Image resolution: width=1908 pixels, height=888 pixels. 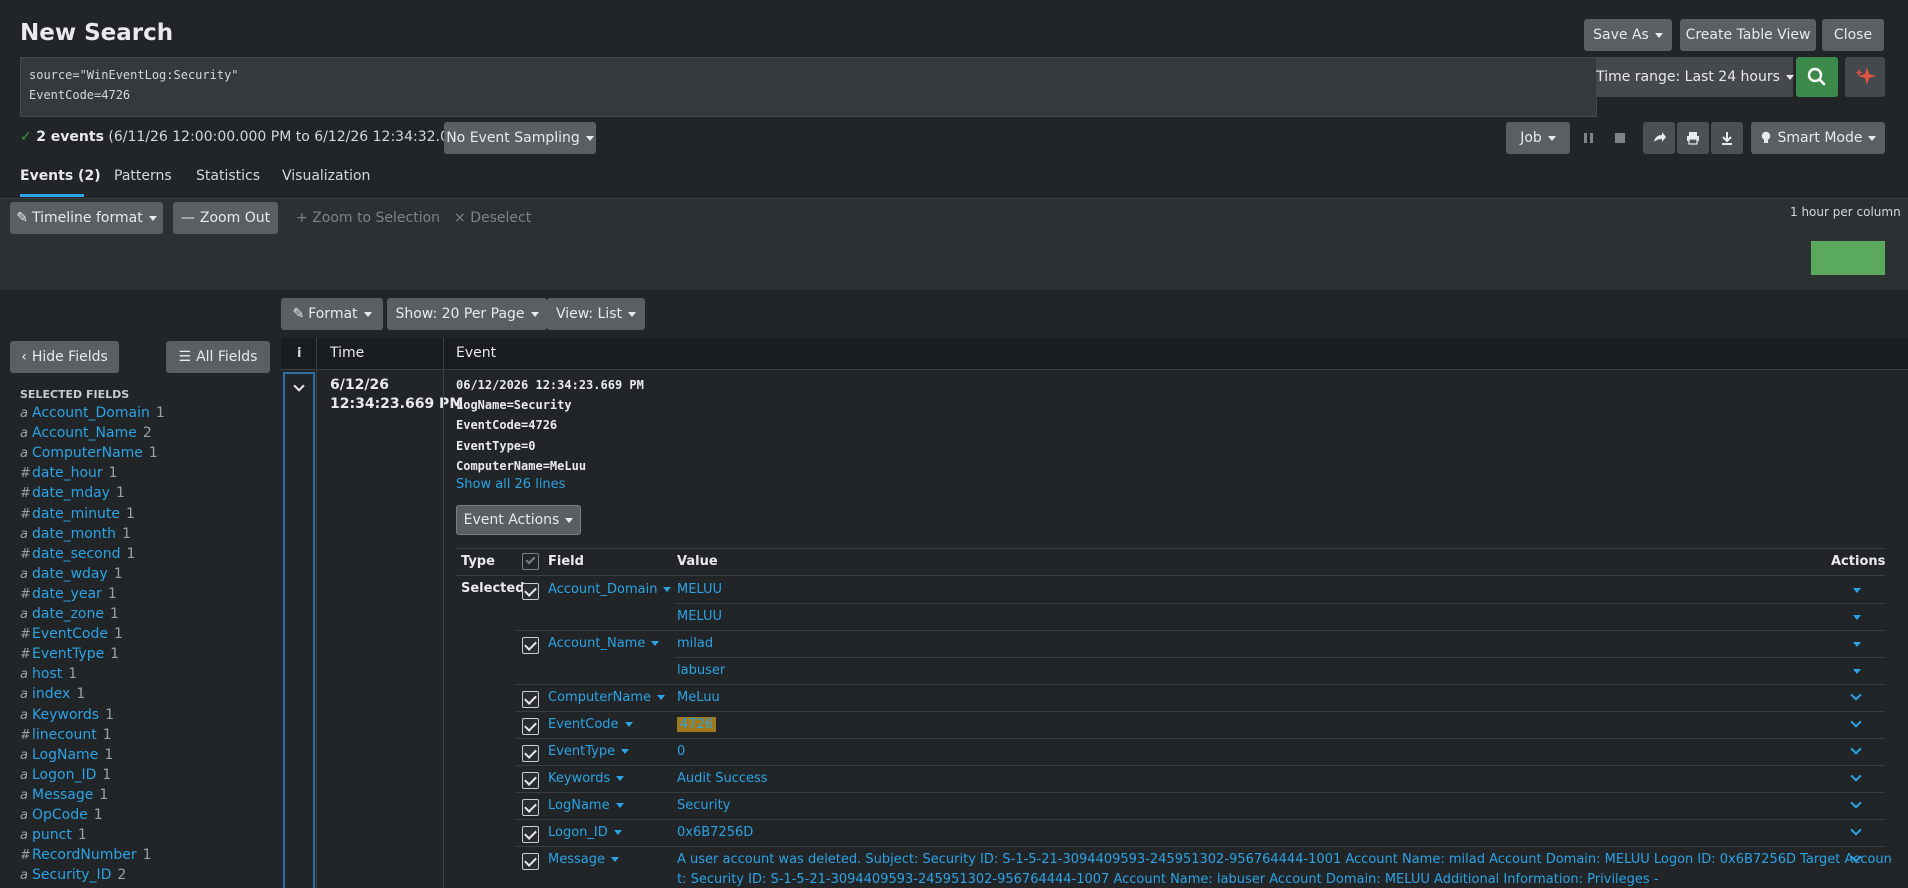 I want to click on sidebar-field-item: #linecount 1, so click(x=66, y=735).